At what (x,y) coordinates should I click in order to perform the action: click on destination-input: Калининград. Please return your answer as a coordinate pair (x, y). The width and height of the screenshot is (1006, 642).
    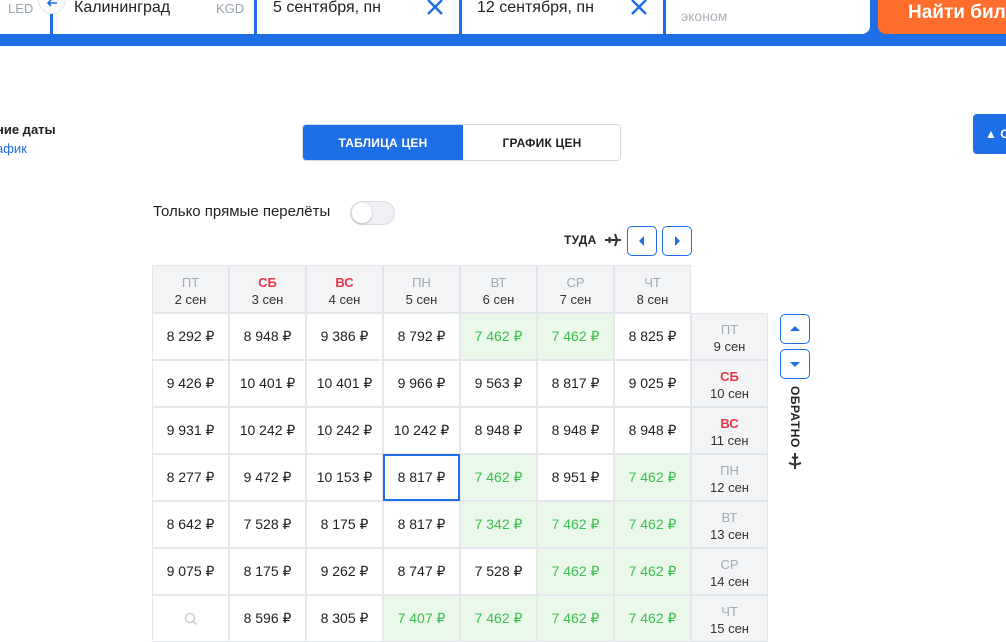
    Looking at the image, I should click on (122, 8).